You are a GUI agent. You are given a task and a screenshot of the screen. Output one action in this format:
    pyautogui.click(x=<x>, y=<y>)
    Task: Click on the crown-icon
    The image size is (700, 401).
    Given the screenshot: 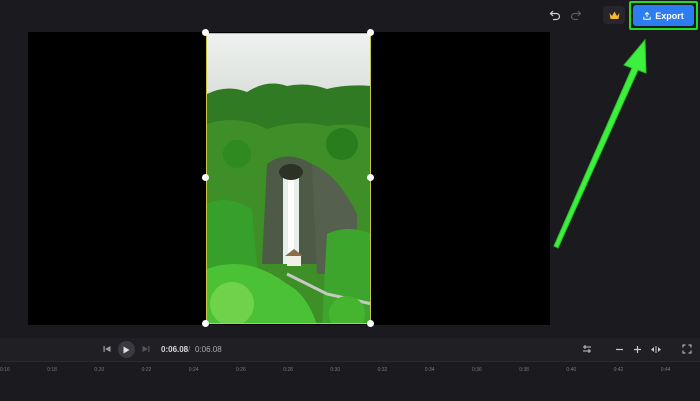 What is the action you would take?
    pyautogui.click(x=614, y=15)
    